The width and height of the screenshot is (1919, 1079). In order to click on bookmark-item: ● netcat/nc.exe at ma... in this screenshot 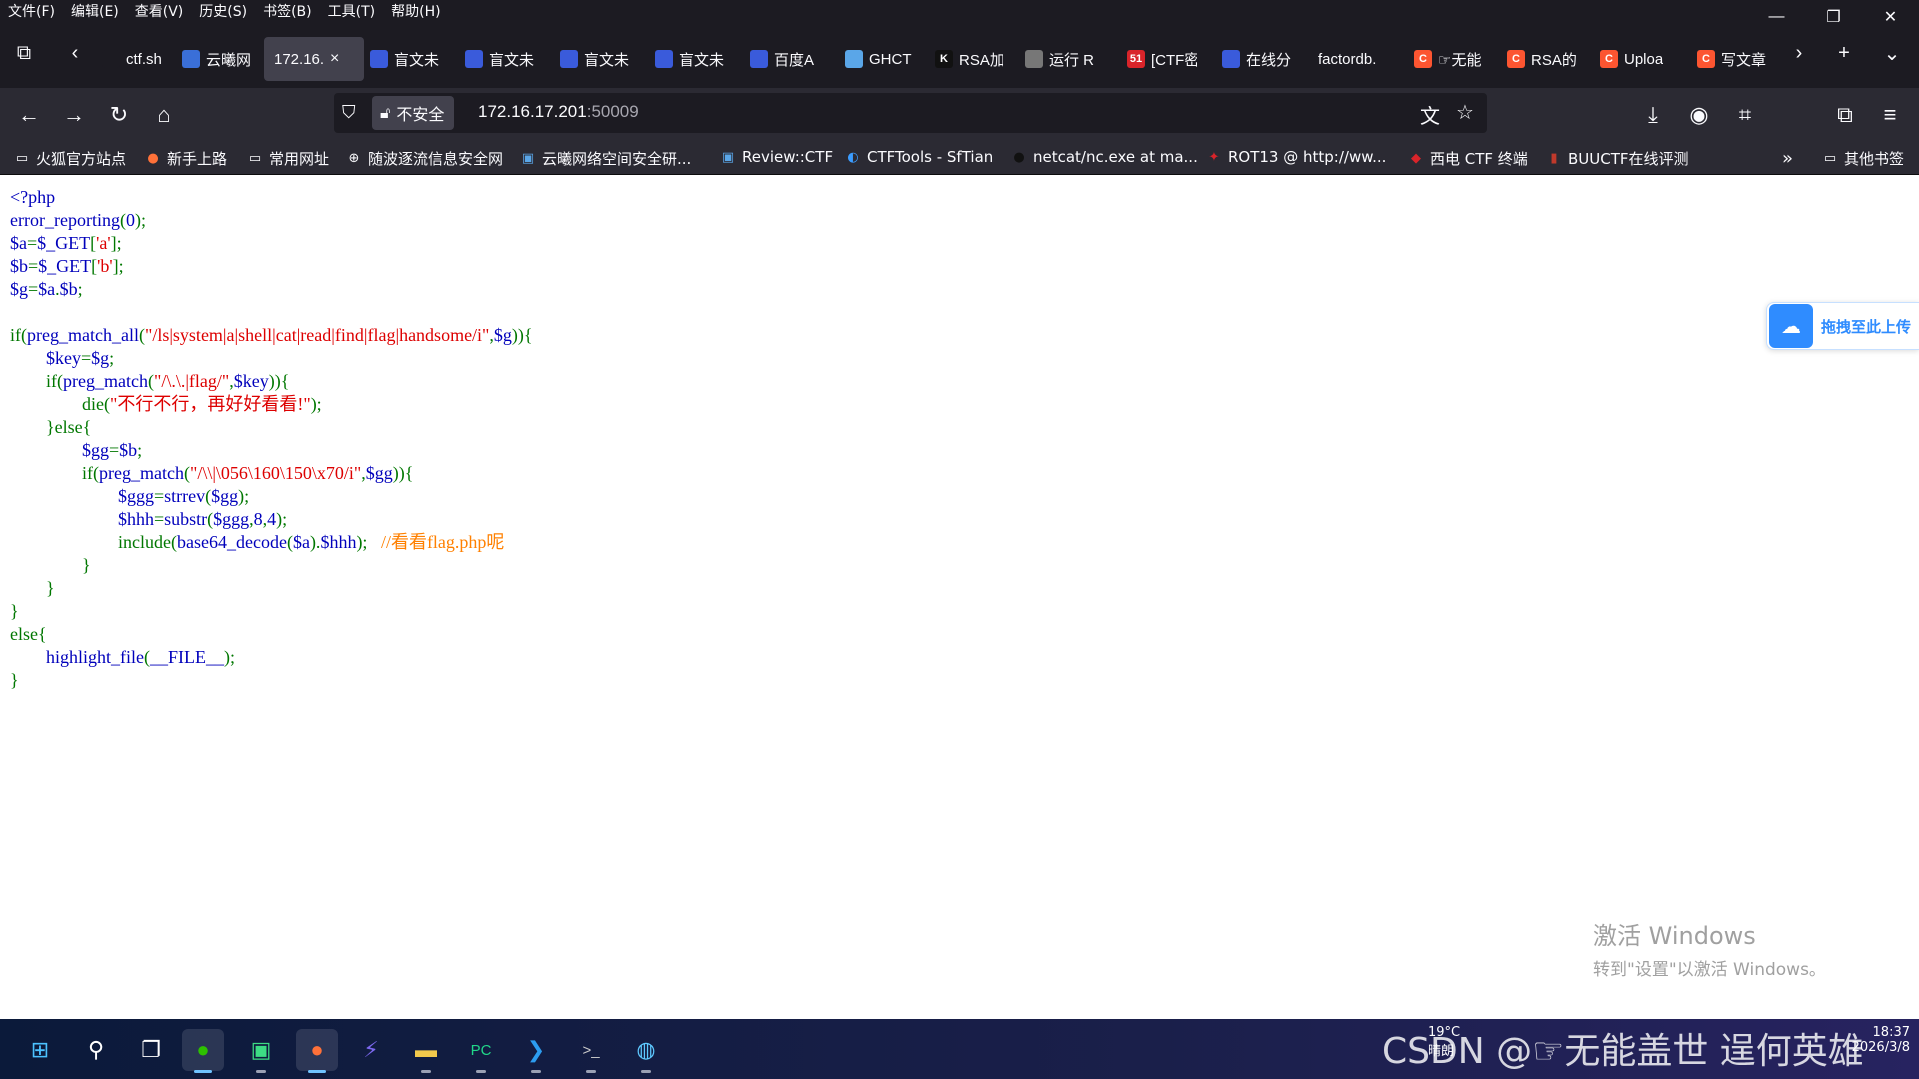, I will do `click(1104, 157)`.